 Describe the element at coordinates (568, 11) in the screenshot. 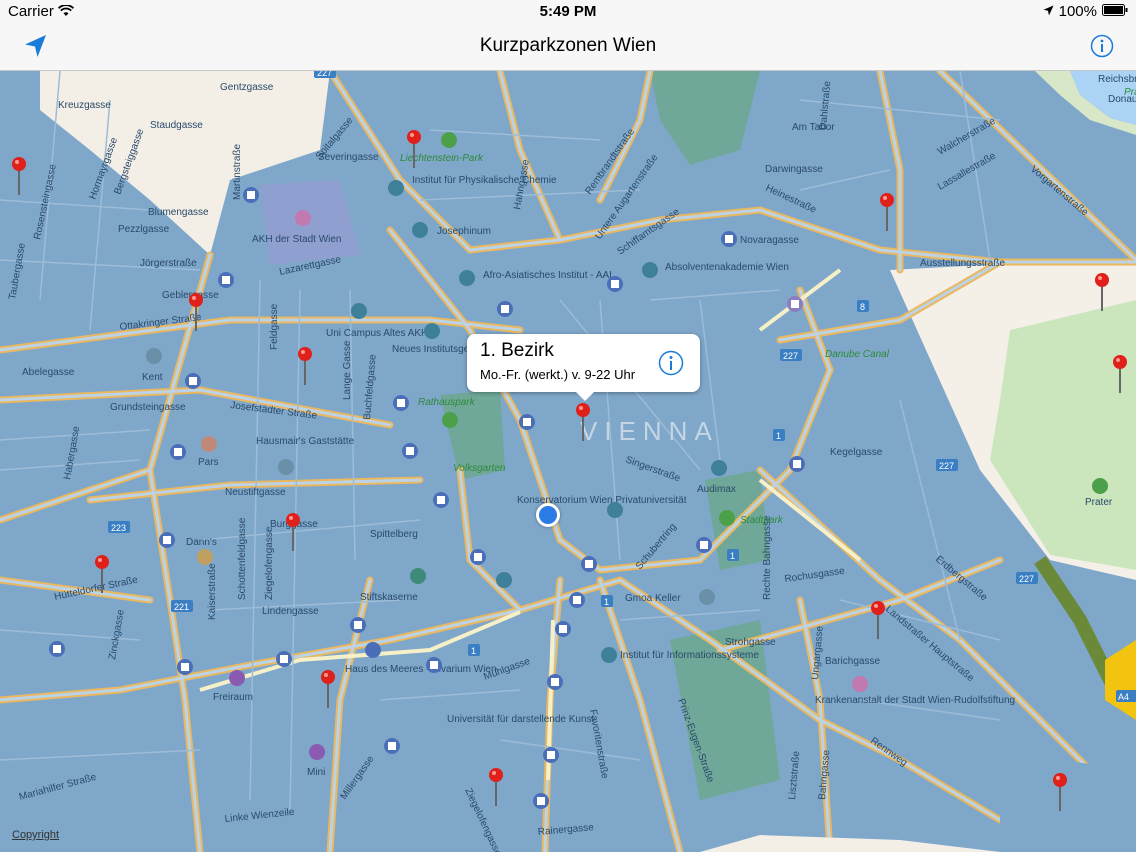

I see `status-time: 5:49 PM` at that location.